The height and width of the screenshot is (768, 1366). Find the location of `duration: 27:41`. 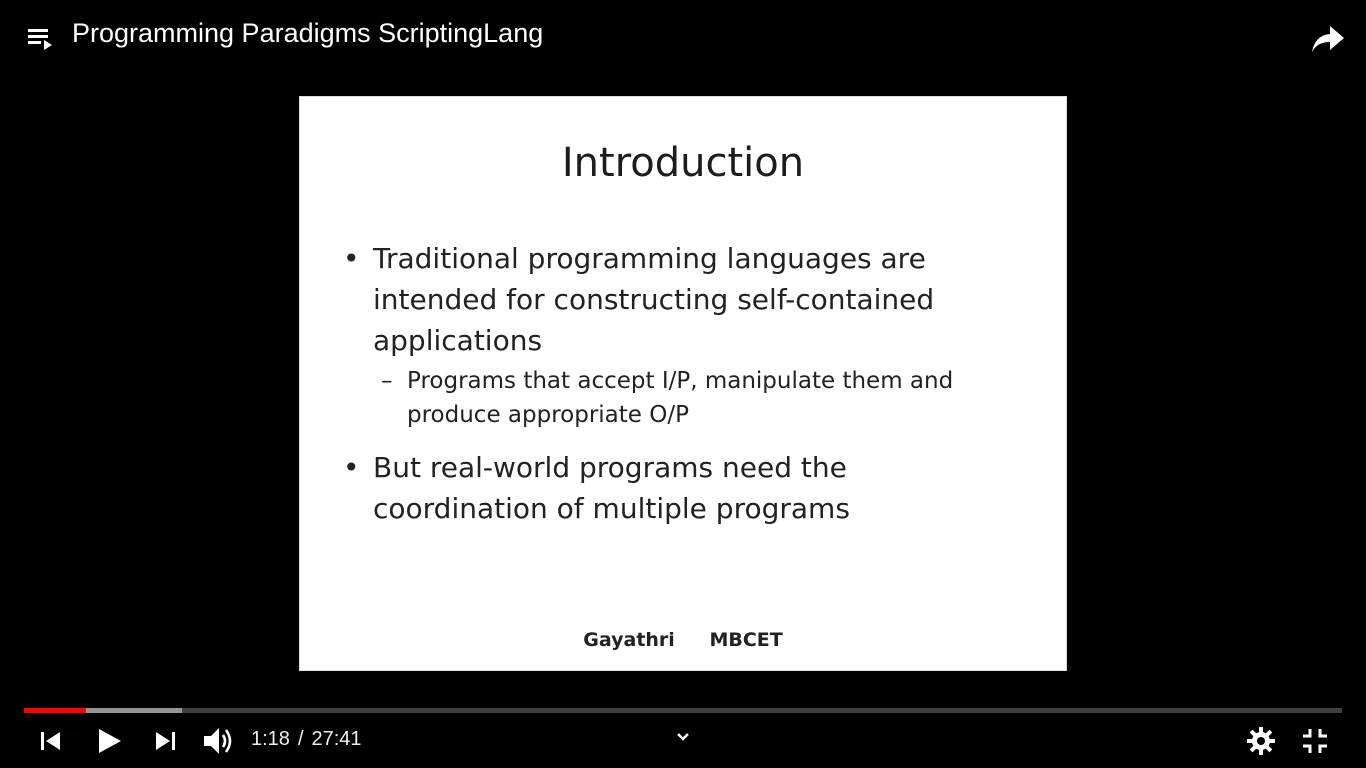

duration: 27:41 is located at coordinates (336, 739).